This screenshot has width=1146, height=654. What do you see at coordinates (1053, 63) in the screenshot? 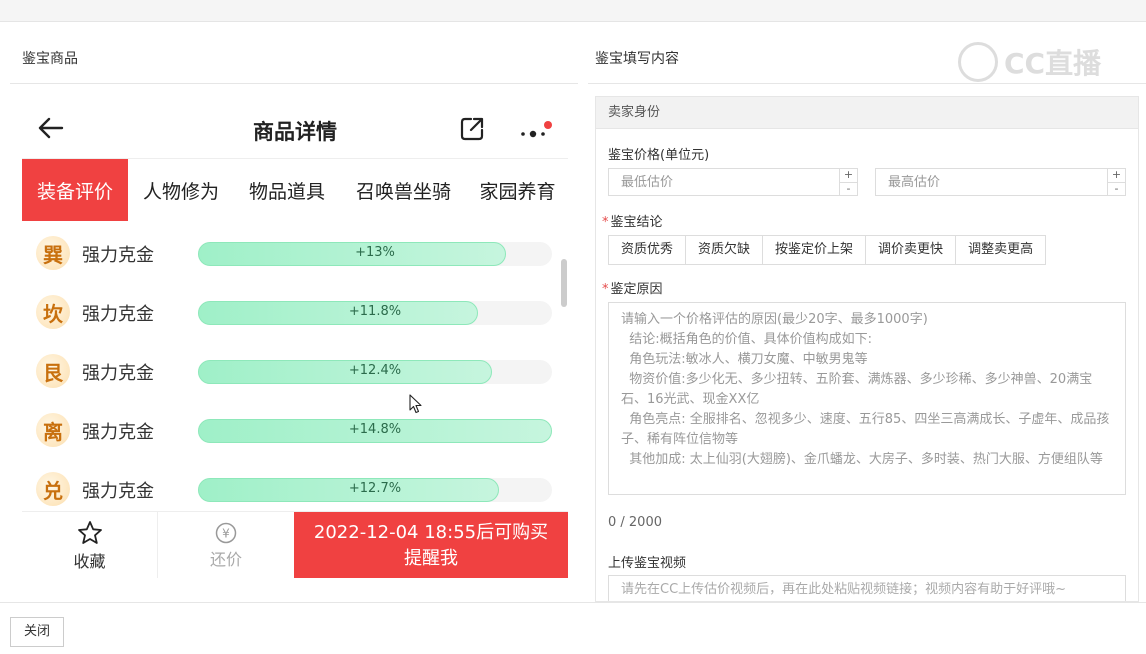
I see `watermark-text: CC直播` at bounding box center [1053, 63].